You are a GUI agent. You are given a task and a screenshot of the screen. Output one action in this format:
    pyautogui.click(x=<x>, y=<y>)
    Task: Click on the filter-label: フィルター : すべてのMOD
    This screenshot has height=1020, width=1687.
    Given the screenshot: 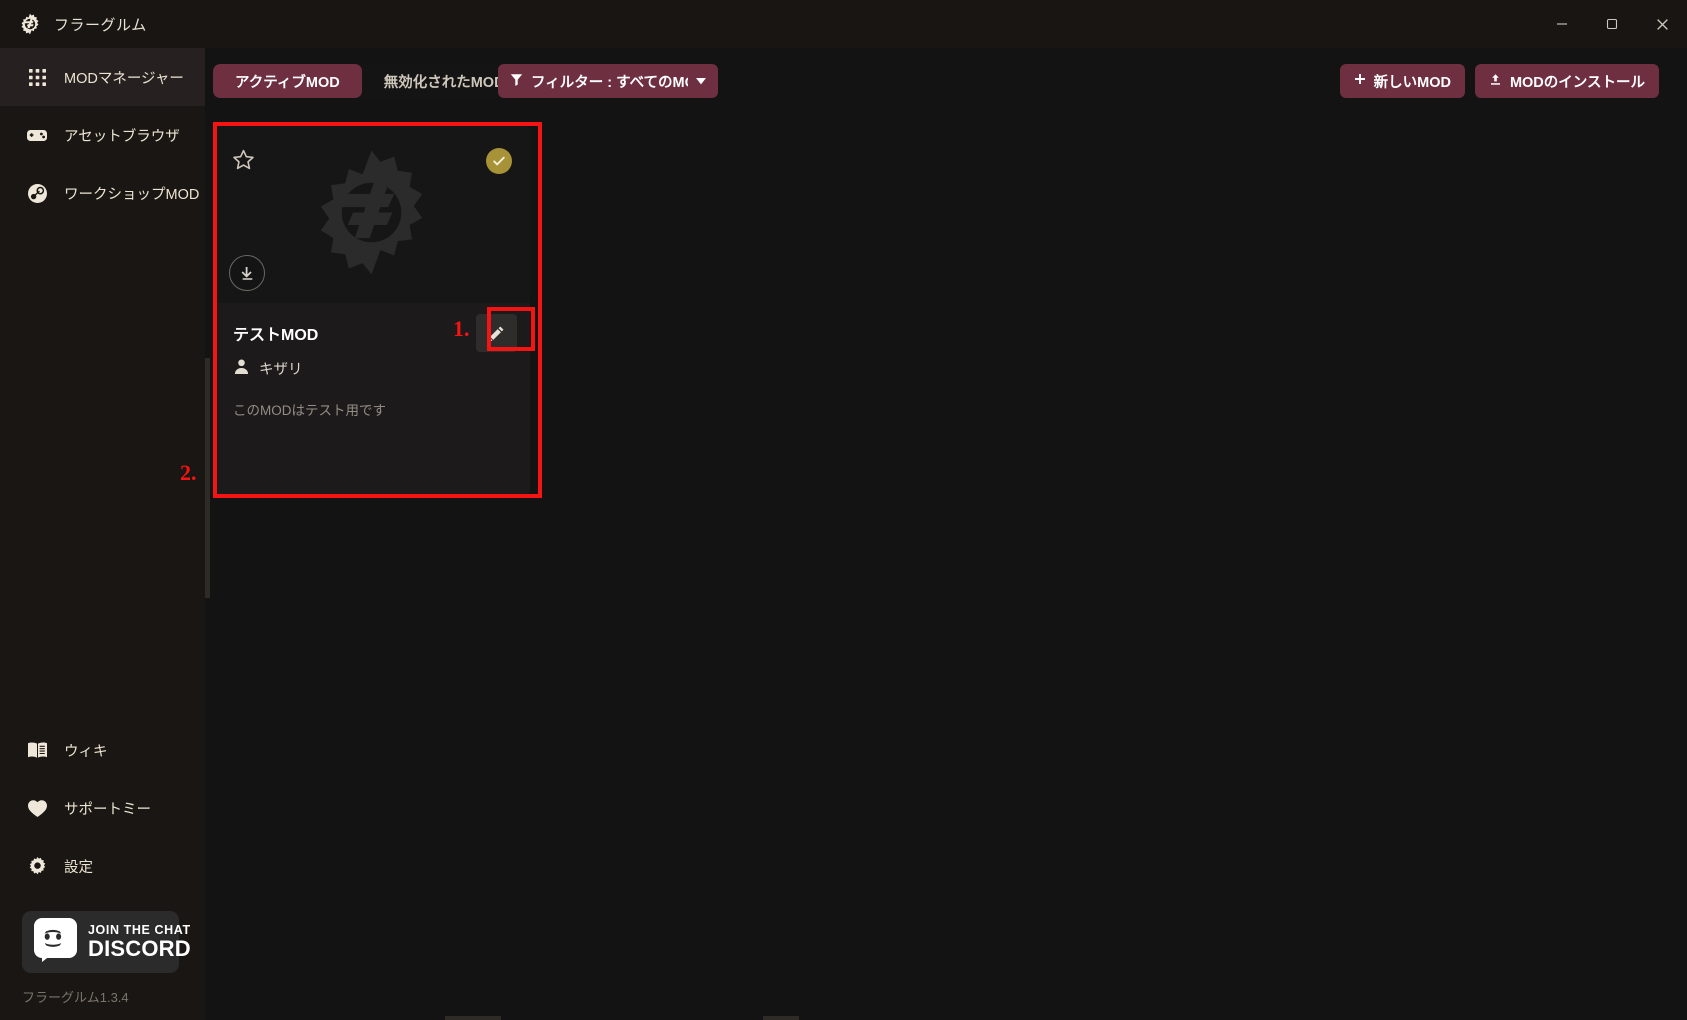 What is the action you would take?
    pyautogui.click(x=619, y=82)
    